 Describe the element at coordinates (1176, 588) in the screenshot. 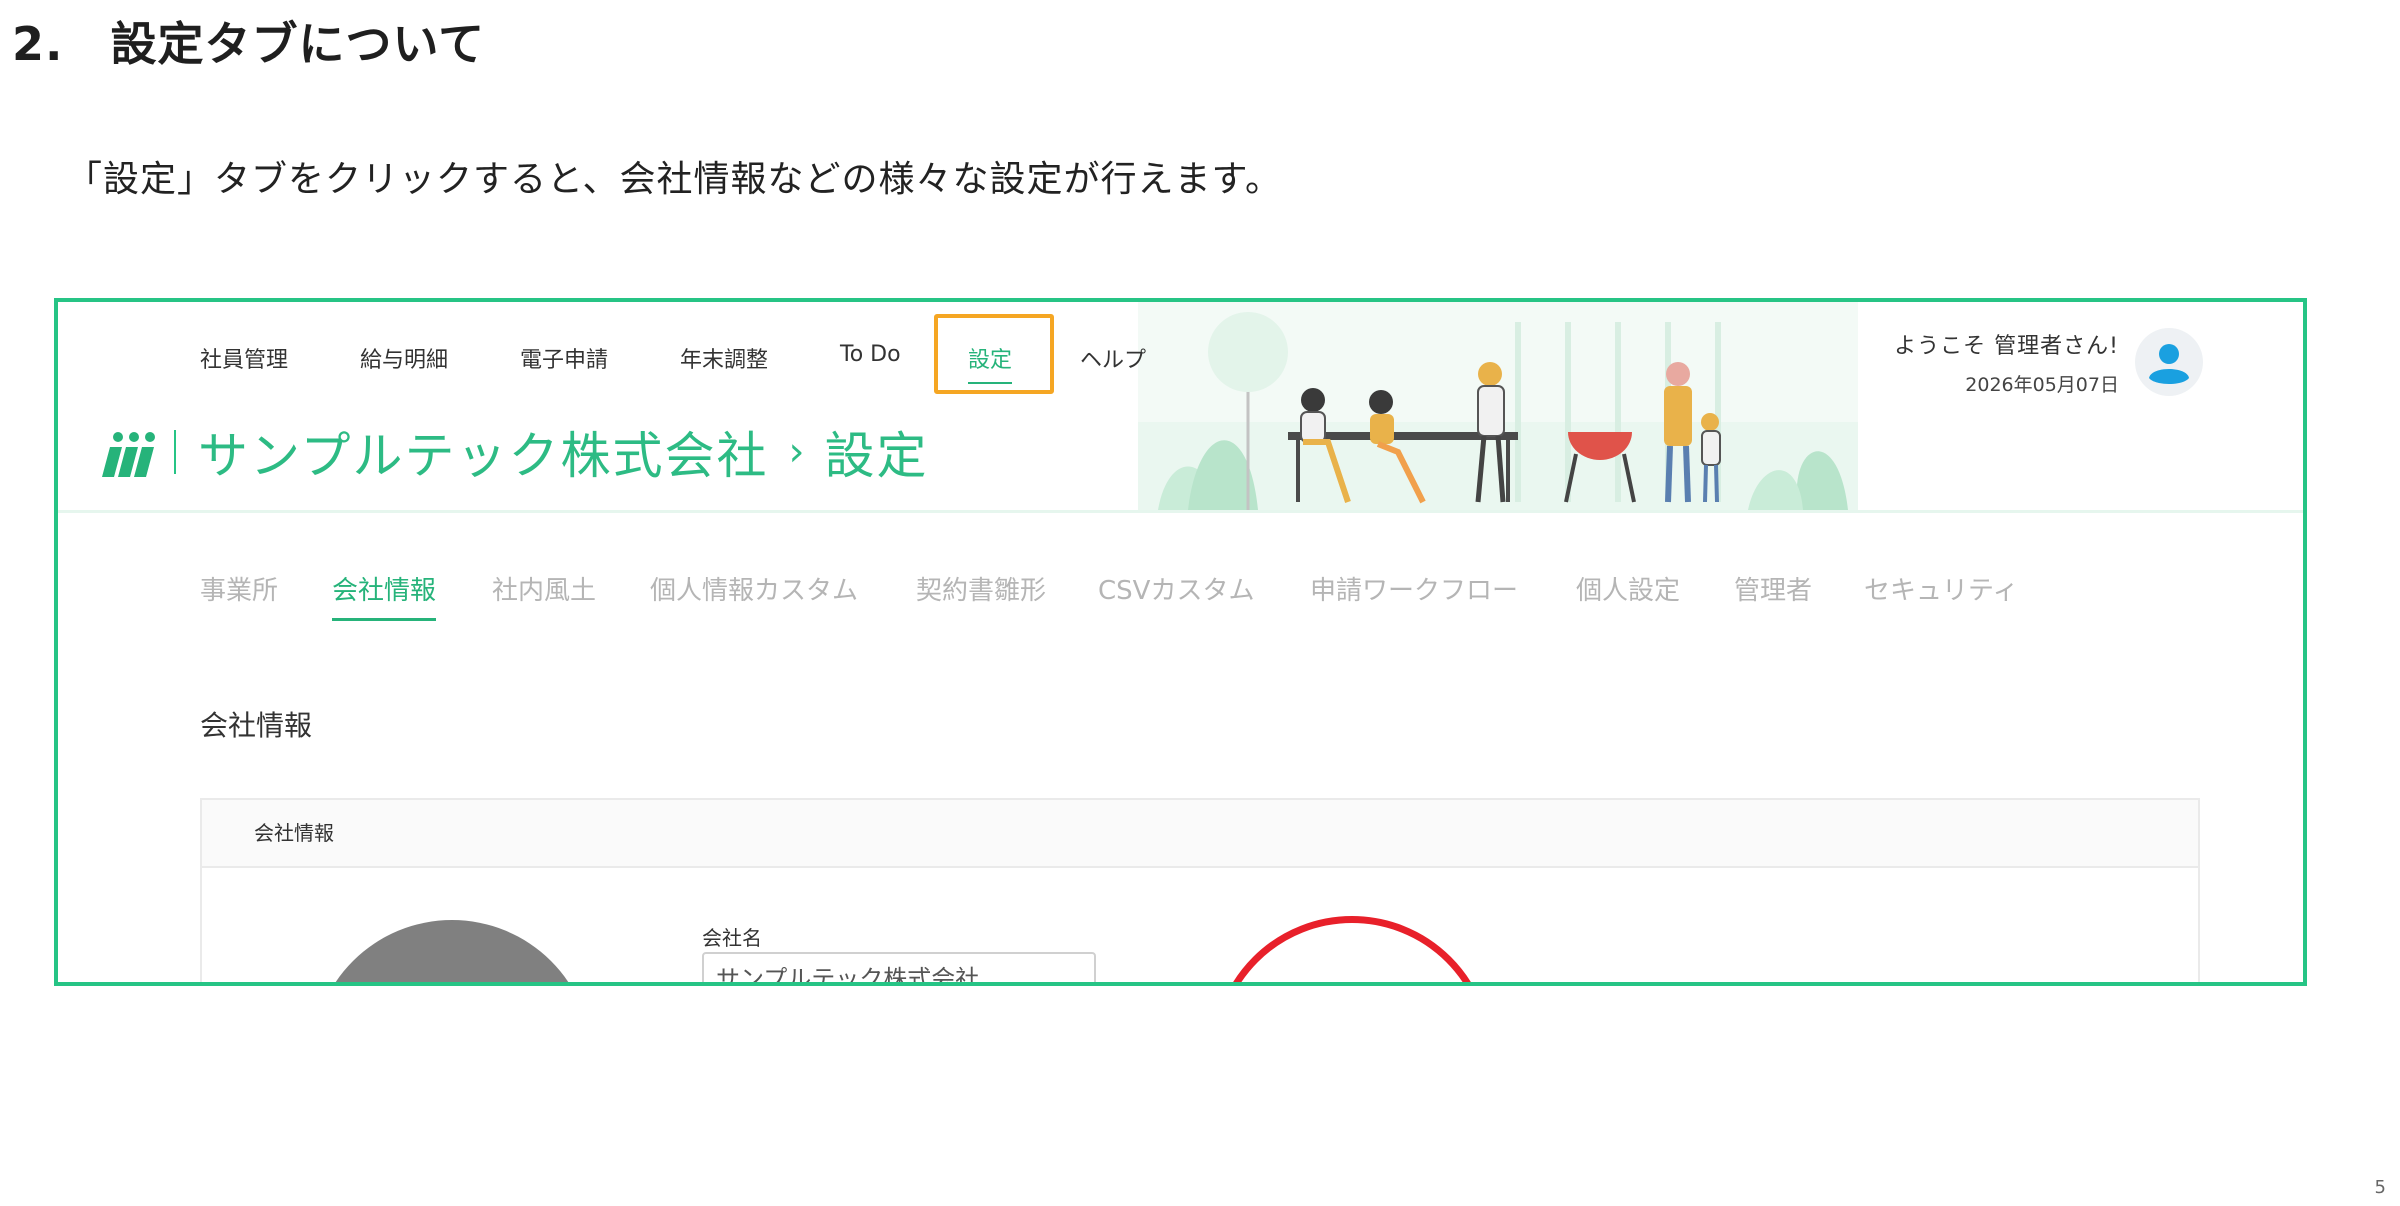

I see `tab-csv-custom: CSVカスタム` at that location.